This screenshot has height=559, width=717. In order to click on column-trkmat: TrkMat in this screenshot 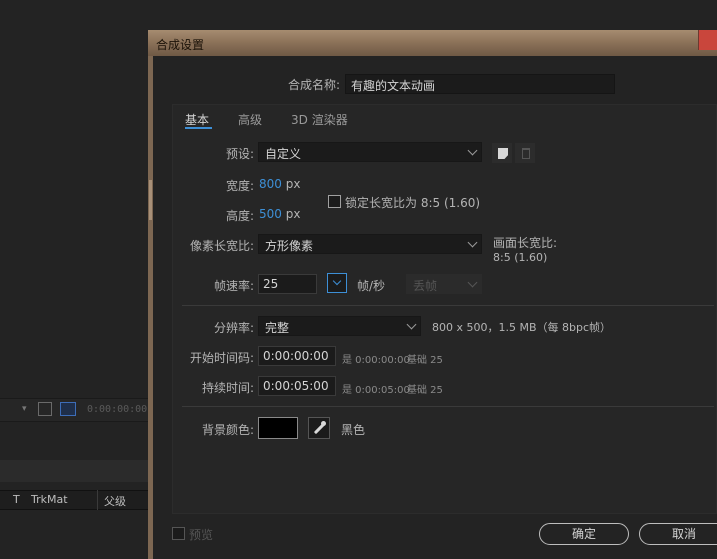, I will do `click(49, 499)`.